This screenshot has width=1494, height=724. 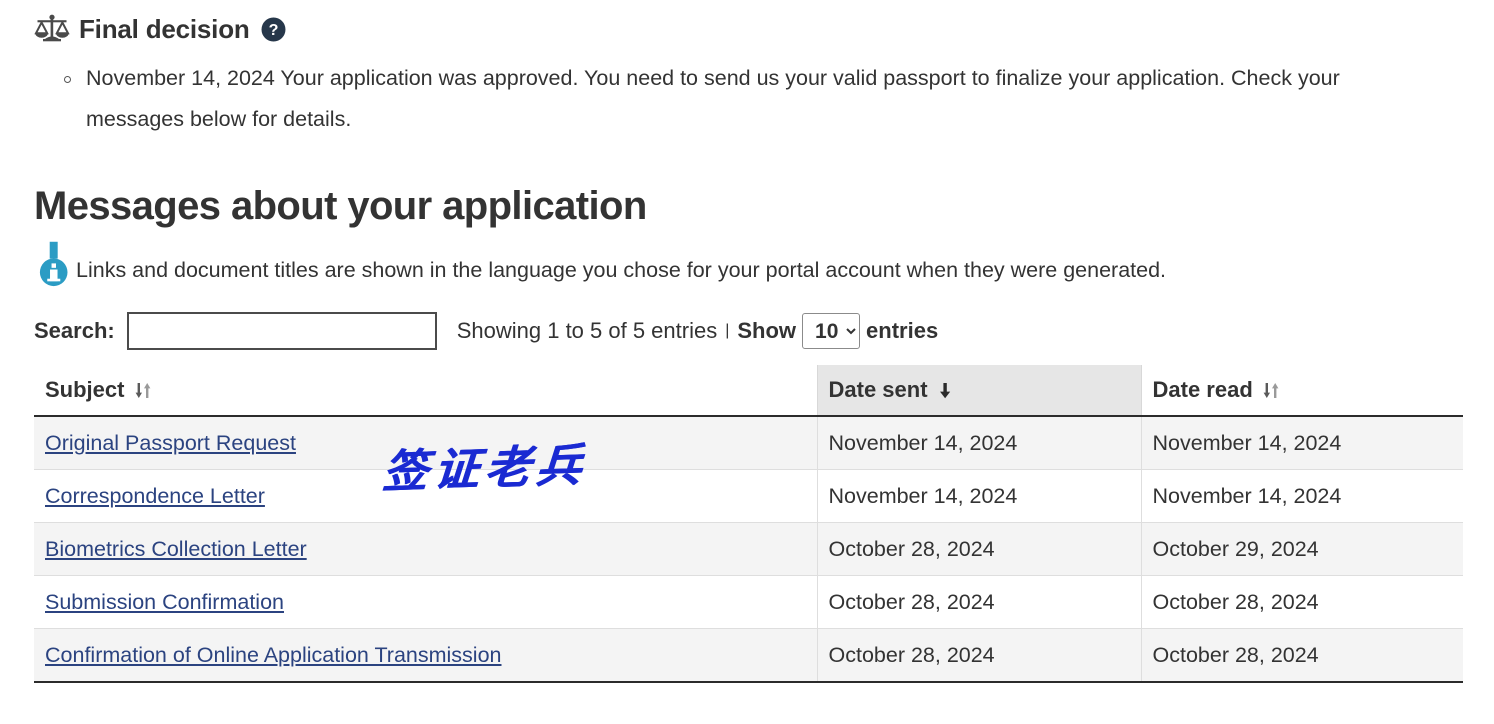 What do you see at coordinates (767, 330) in the screenshot?
I see `show-label: Show` at bounding box center [767, 330].